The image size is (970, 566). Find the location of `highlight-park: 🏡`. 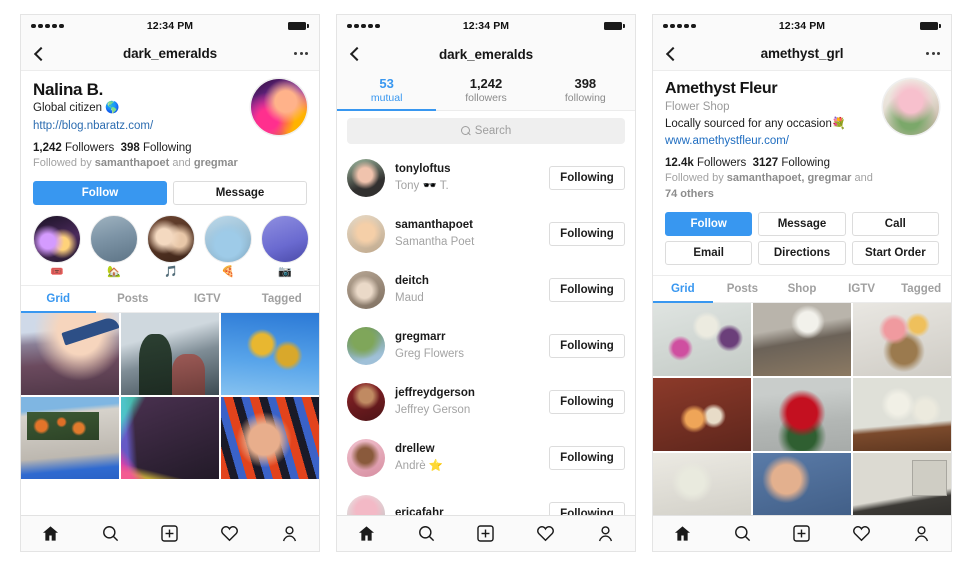

highlight-park: 🏡 is located at coordinates (114, 246).